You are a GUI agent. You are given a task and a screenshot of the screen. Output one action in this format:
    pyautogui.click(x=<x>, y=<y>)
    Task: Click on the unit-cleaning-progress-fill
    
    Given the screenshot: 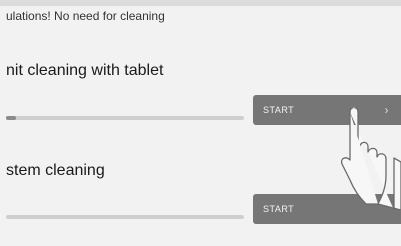 What is the action you would take?
    pyautogui.click(x=11, y=118)
    